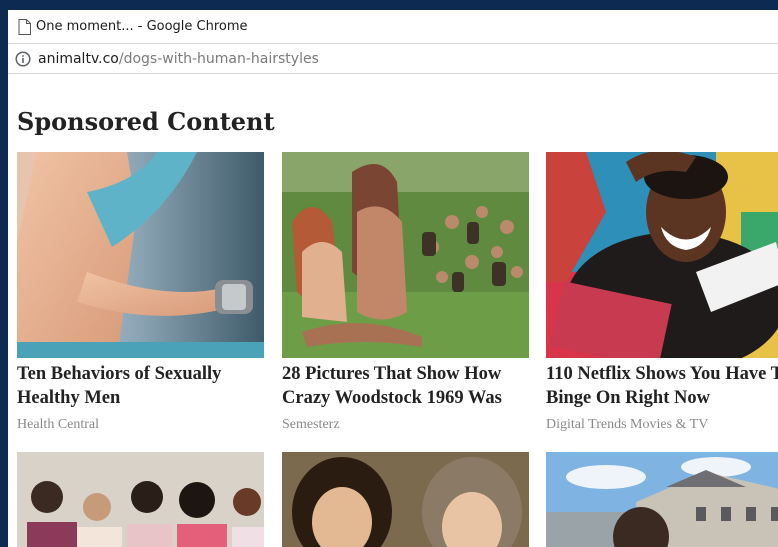  I want to click on window-title: One moment... - Google Chrome, so click(142, 26).